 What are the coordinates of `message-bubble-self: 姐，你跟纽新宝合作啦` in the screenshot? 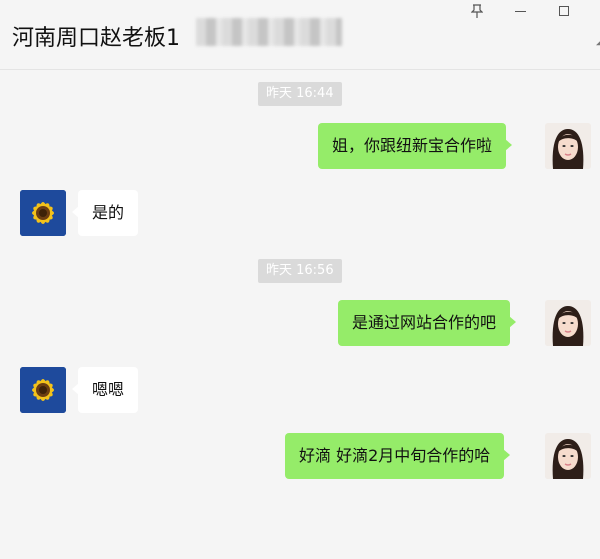 It's located at (415, 146).